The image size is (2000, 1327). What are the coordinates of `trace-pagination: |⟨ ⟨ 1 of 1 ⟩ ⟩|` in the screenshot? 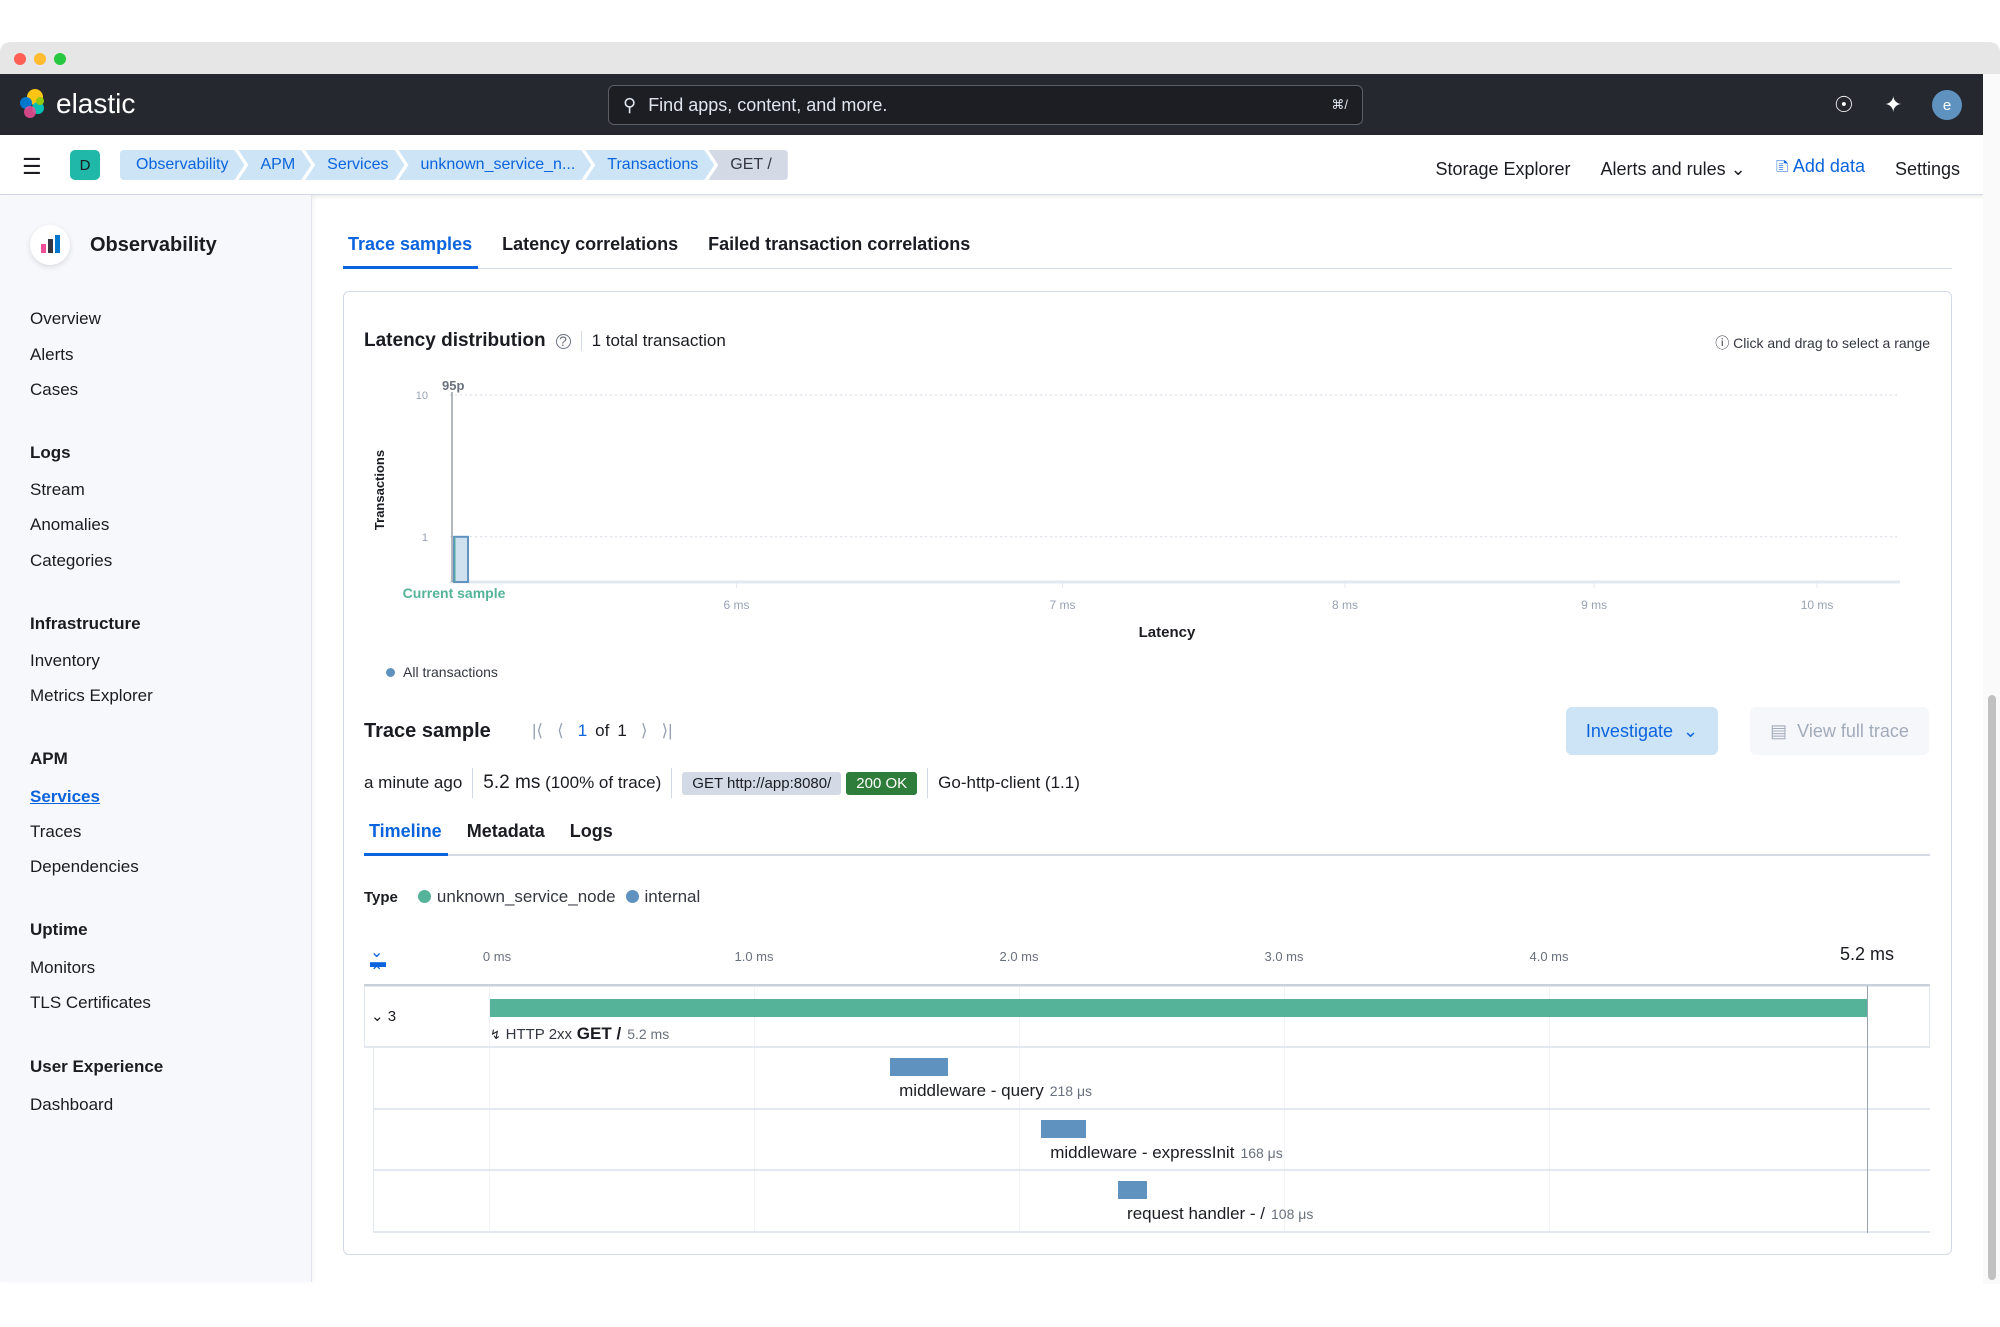 It's located at (602, 731).